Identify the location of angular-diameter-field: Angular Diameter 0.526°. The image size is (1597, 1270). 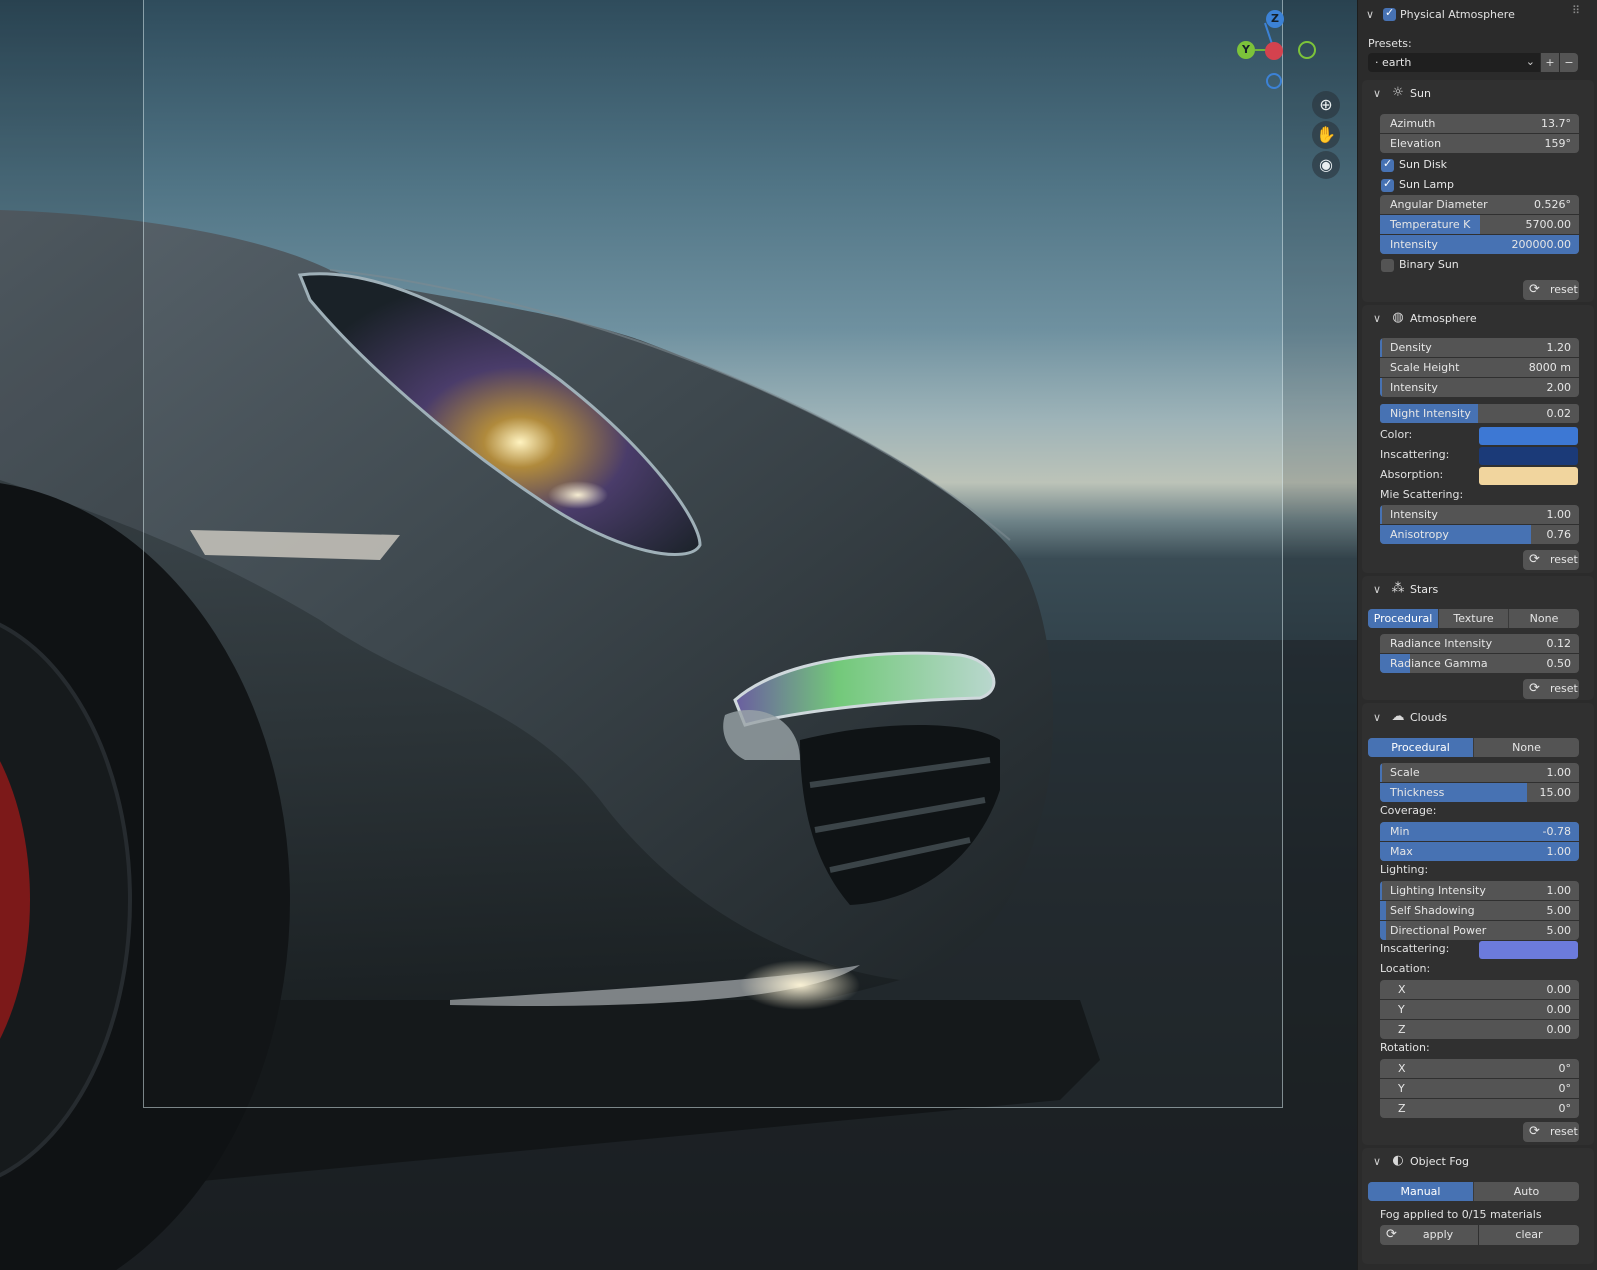
(1479, 204).